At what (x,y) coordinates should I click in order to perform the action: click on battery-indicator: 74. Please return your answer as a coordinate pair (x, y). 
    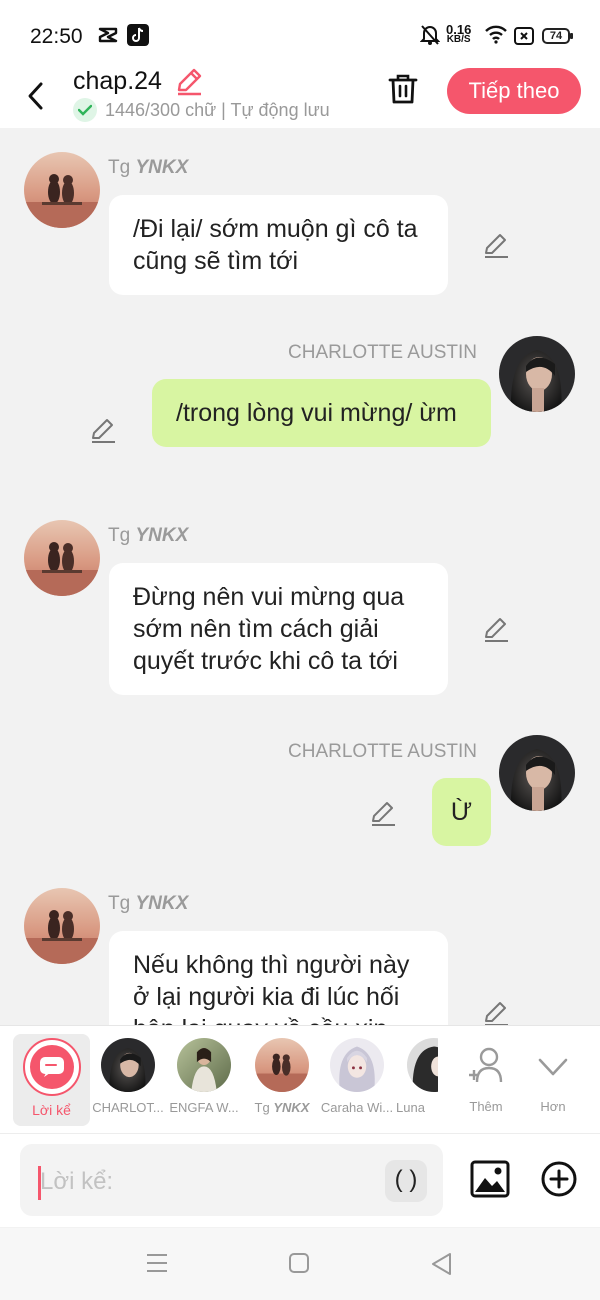
    Looking at the image, I should click on (557, 36).